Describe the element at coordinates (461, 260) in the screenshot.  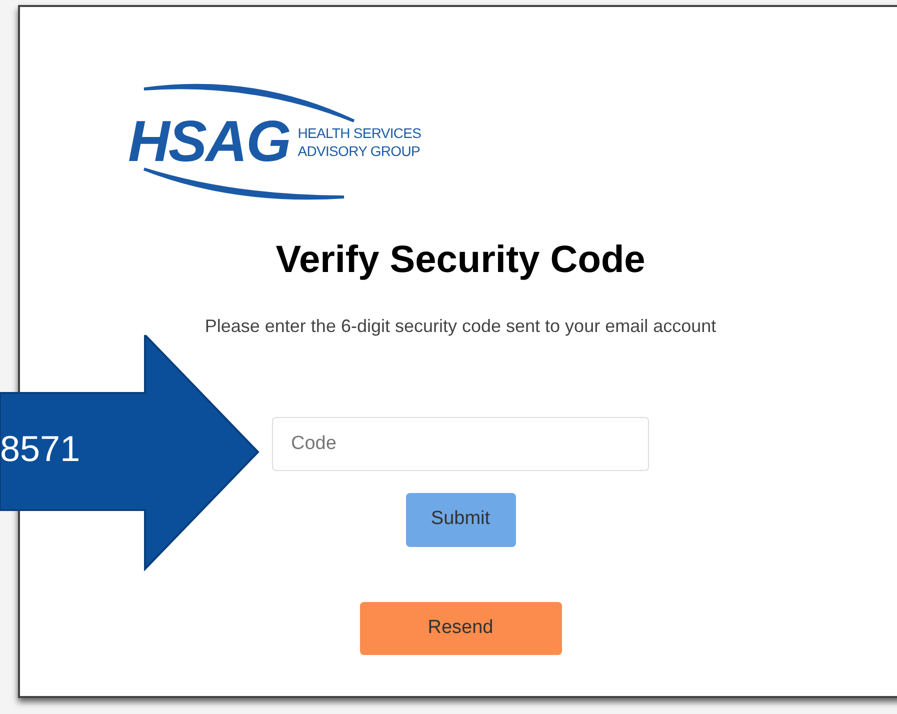
I see `page-title: Verify Security Code` at that location.